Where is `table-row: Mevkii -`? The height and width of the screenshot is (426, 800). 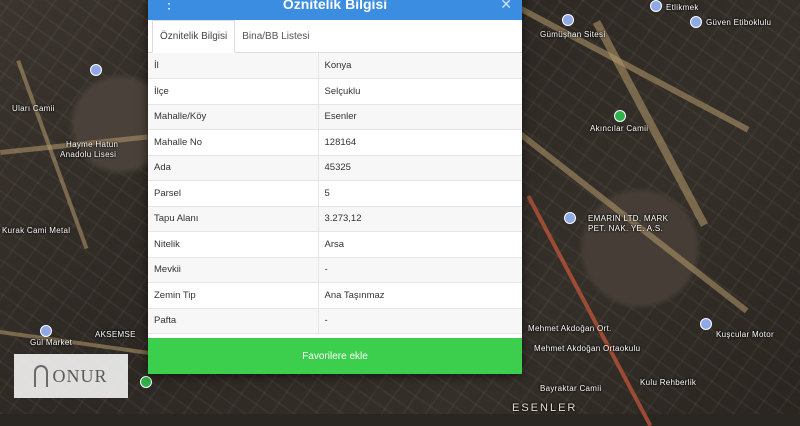
table-row: Mevkii - is located at coordinates (335, 270).